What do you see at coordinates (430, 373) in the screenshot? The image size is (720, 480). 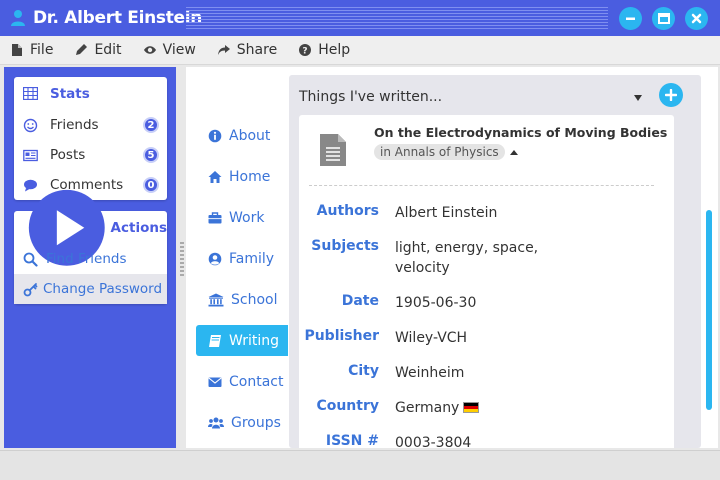 I see `field-value: Weinheim` at bounding box center [430, 373].